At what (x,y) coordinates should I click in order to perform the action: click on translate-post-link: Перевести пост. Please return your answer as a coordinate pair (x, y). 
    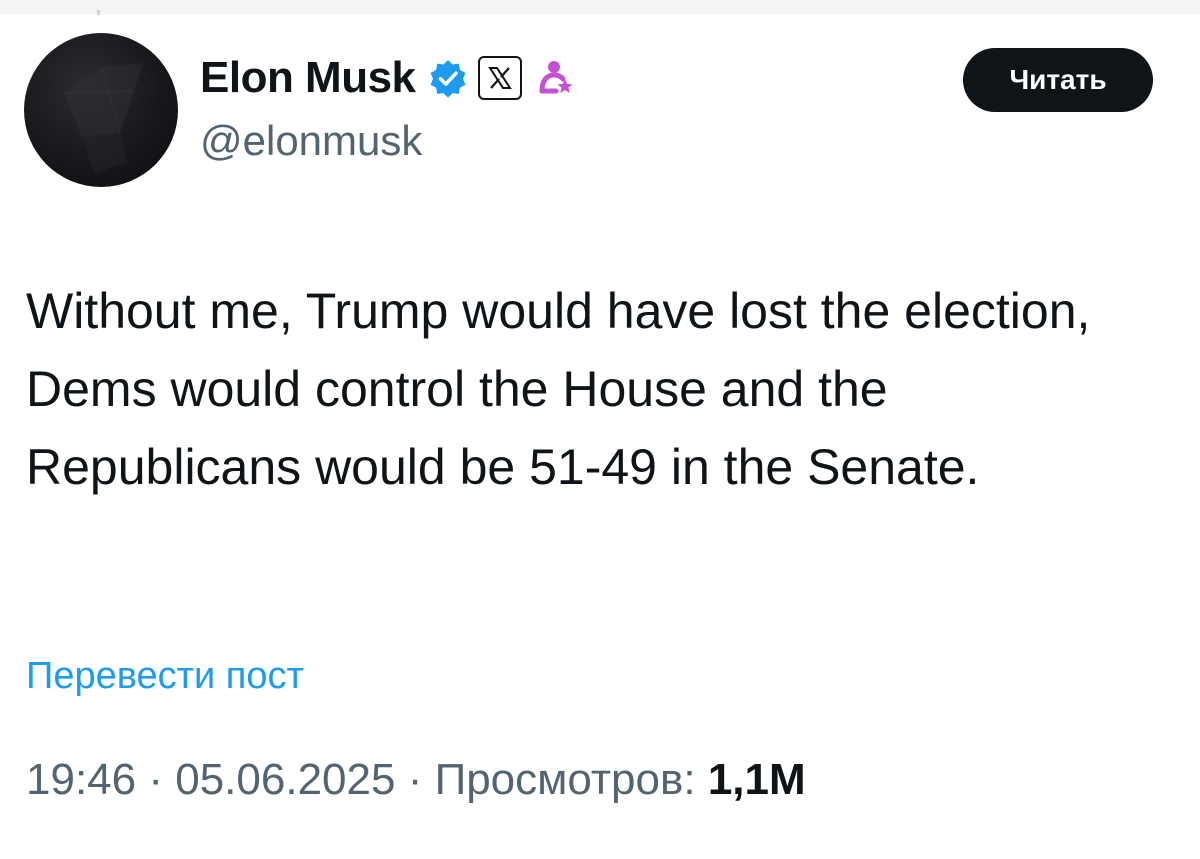
    Looking at the image, I should click on (165, 676).